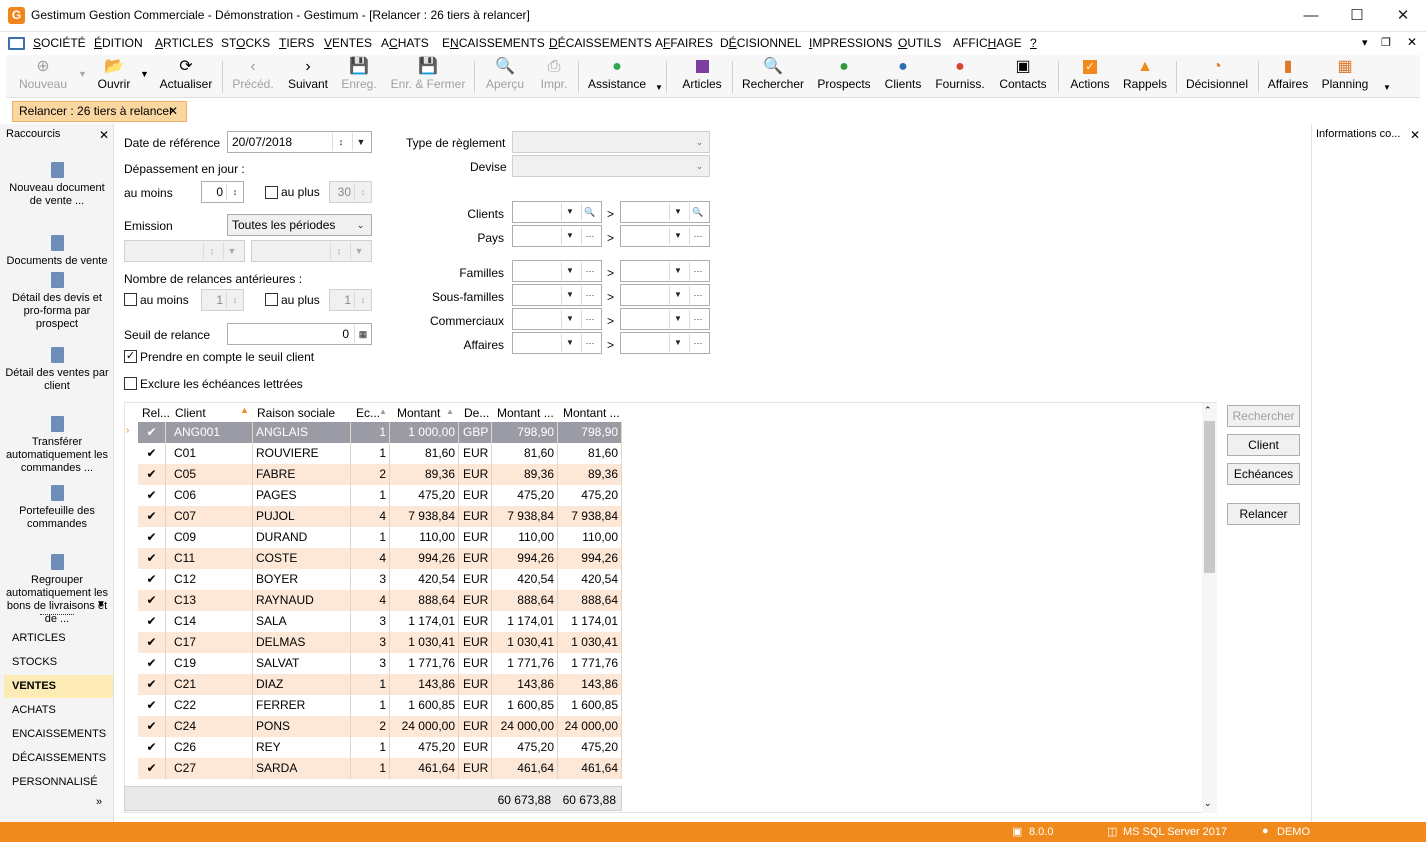 Image resolution: width=1426 pixels, height=842 pixels. What do you see at coordinates (380, 684) in the screenshot?
I see `table-row: ✔ C21 DIAZ 1 143,86 EUR 143,86 143,86` at bounding box center [380, 684].